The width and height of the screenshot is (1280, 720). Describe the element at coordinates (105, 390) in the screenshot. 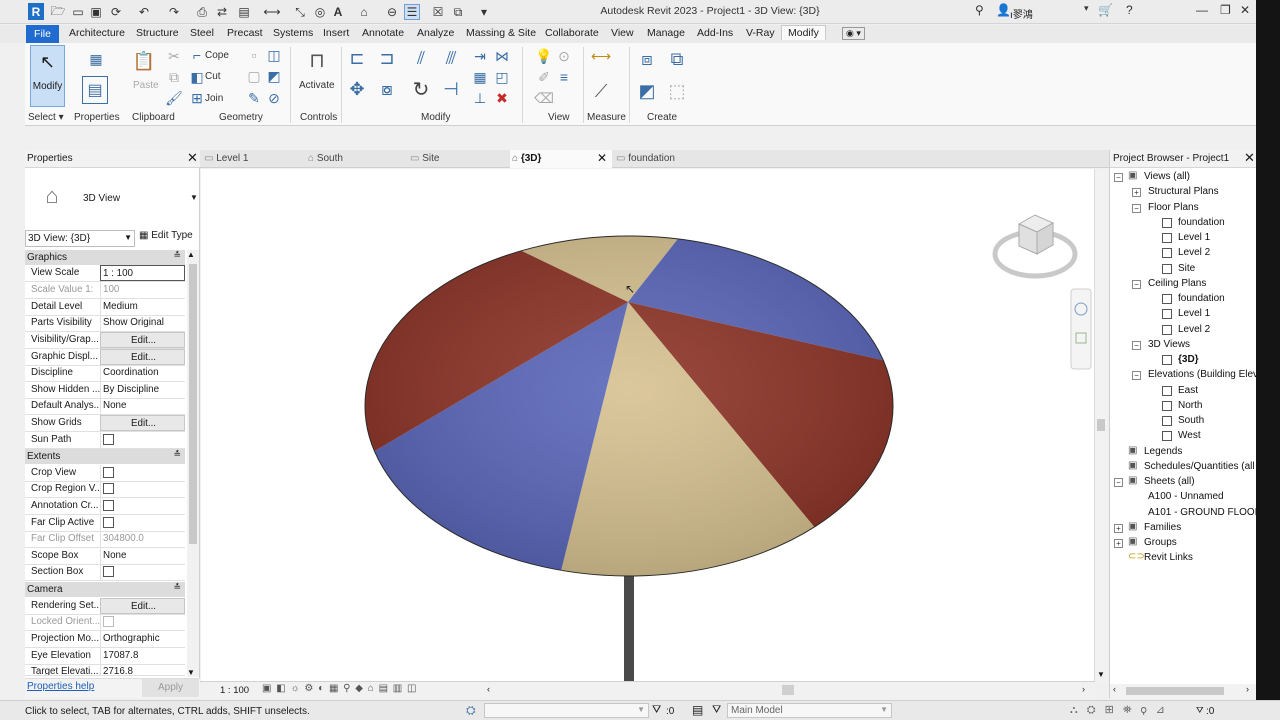

I see `row-show-hidden: Show Hidden ... By Discipline` at that location.